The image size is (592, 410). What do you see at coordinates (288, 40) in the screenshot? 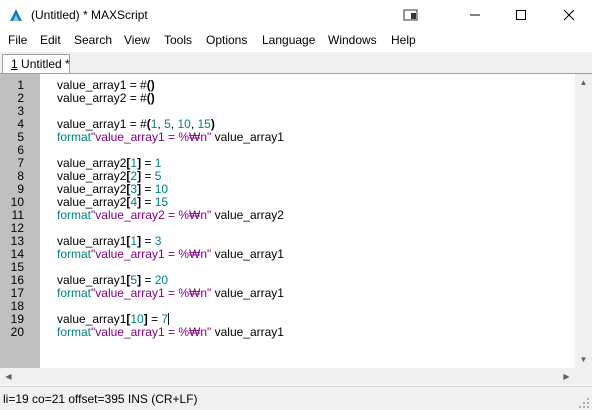
I see `menu-language: Language` at bounding box center [288, 40].